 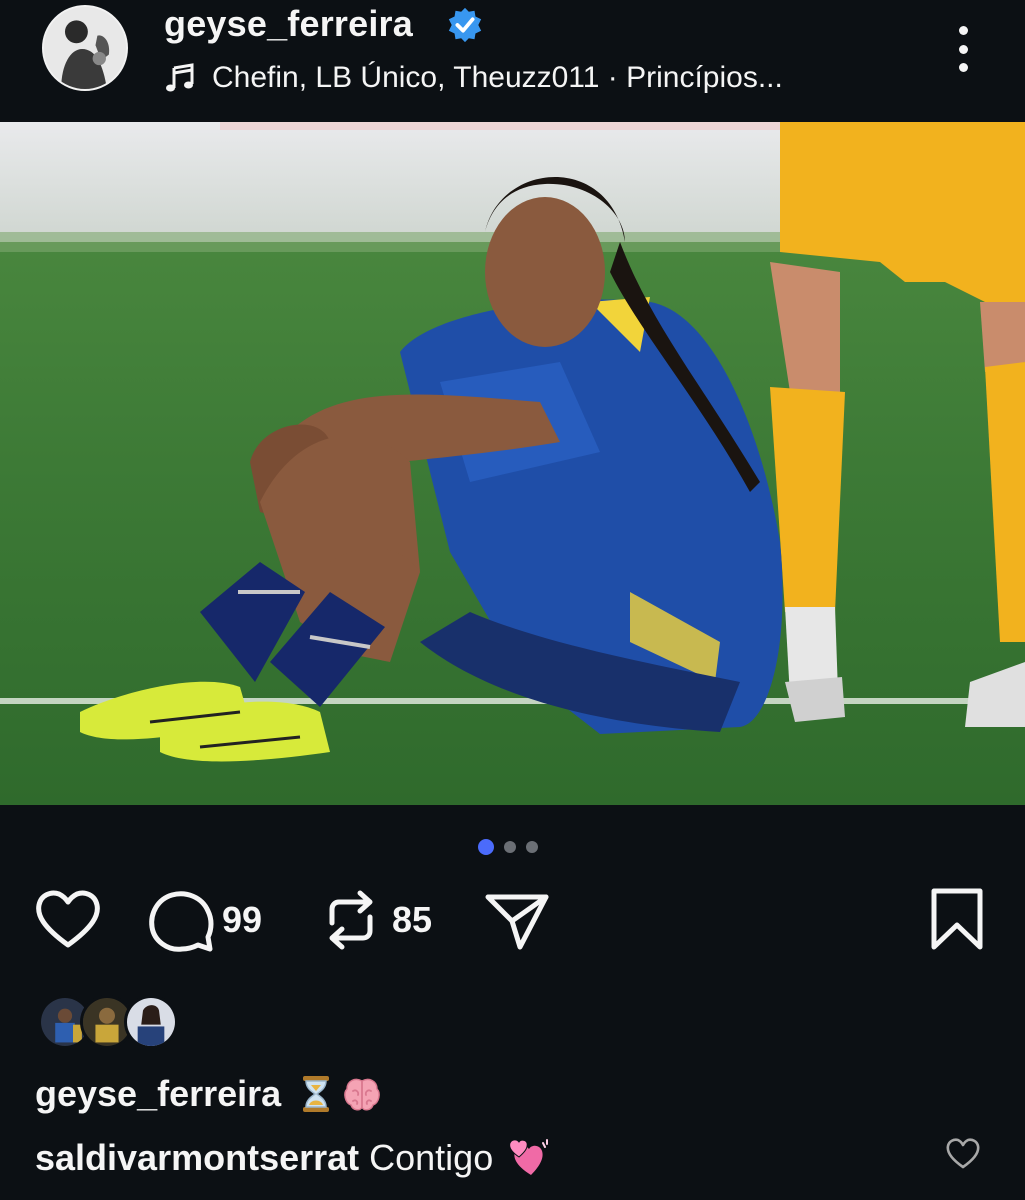 I want to click on heart-icon, so click(x=68, y=919).